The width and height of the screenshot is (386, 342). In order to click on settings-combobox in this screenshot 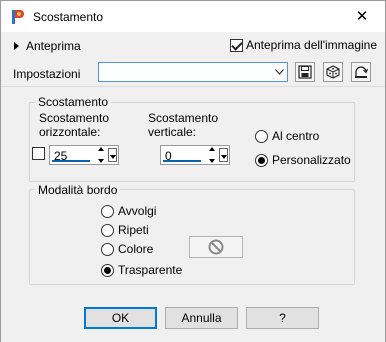, I will do `click(193, 72)`.